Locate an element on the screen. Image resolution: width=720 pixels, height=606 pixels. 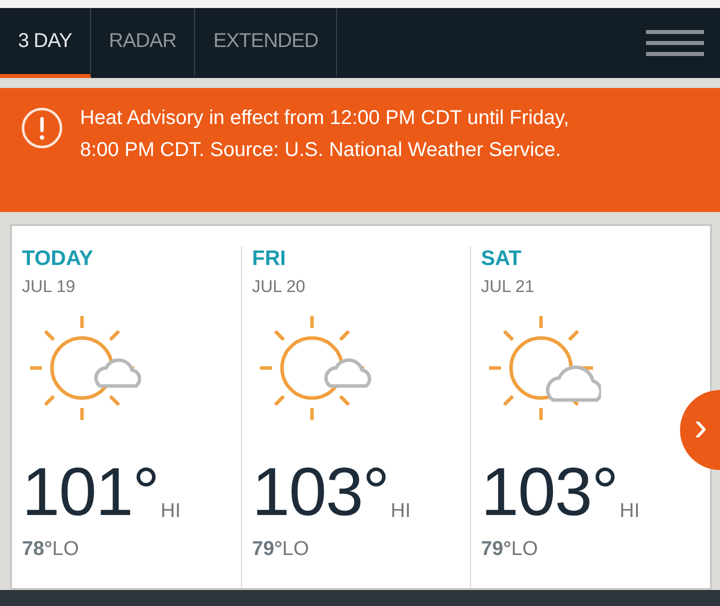
warning-icon is located at coordinates (42, 128).